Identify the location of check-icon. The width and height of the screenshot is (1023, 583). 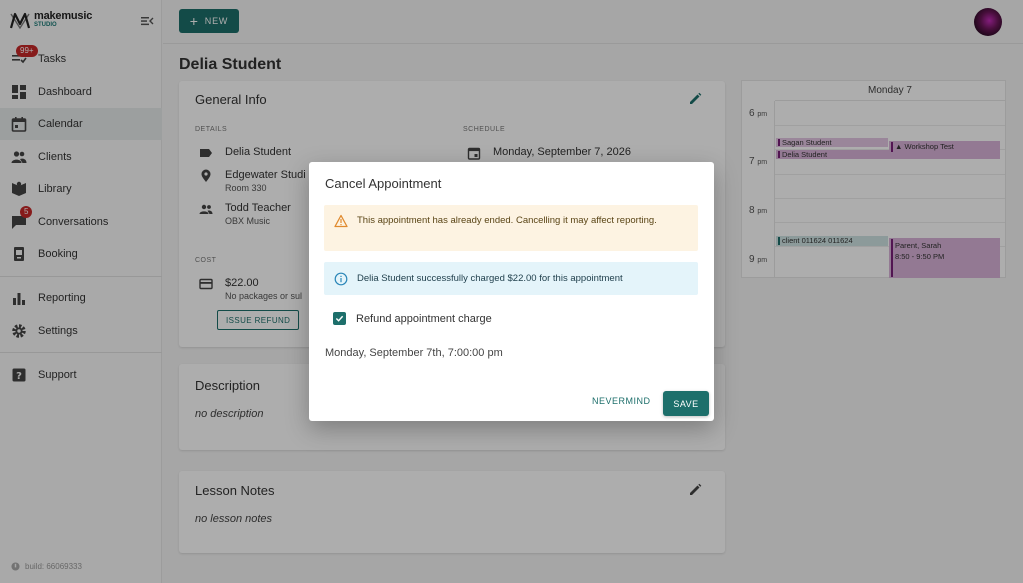
(339, 318).